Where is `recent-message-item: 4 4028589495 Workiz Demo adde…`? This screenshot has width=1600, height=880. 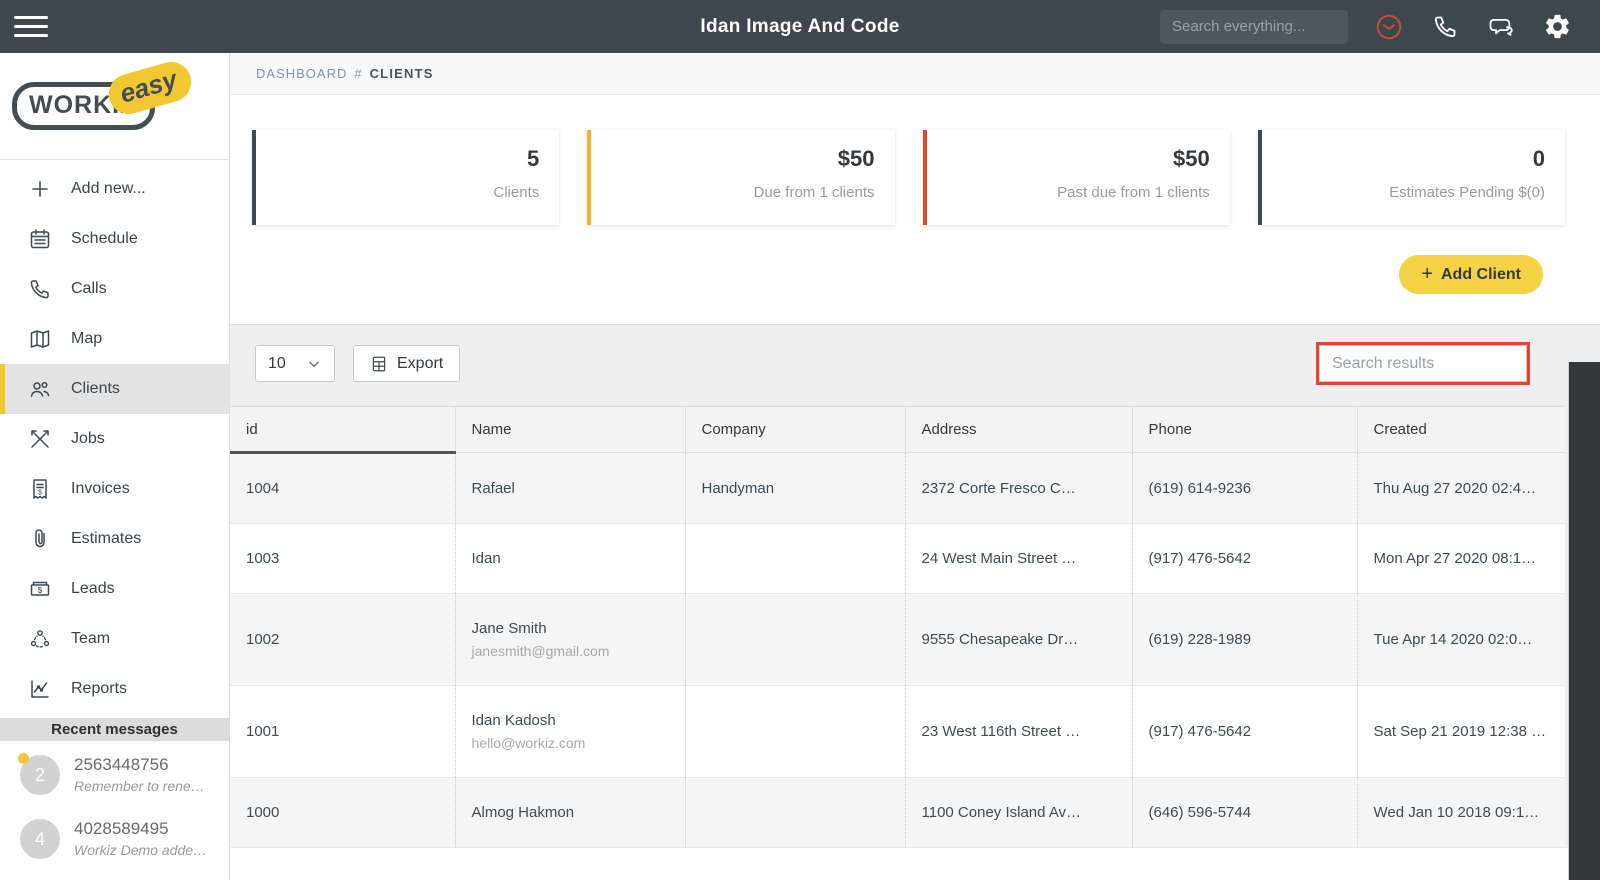
recent-message-item: 4 4028589495 Workiz Demo adde… is located at coordinates (114, 837).